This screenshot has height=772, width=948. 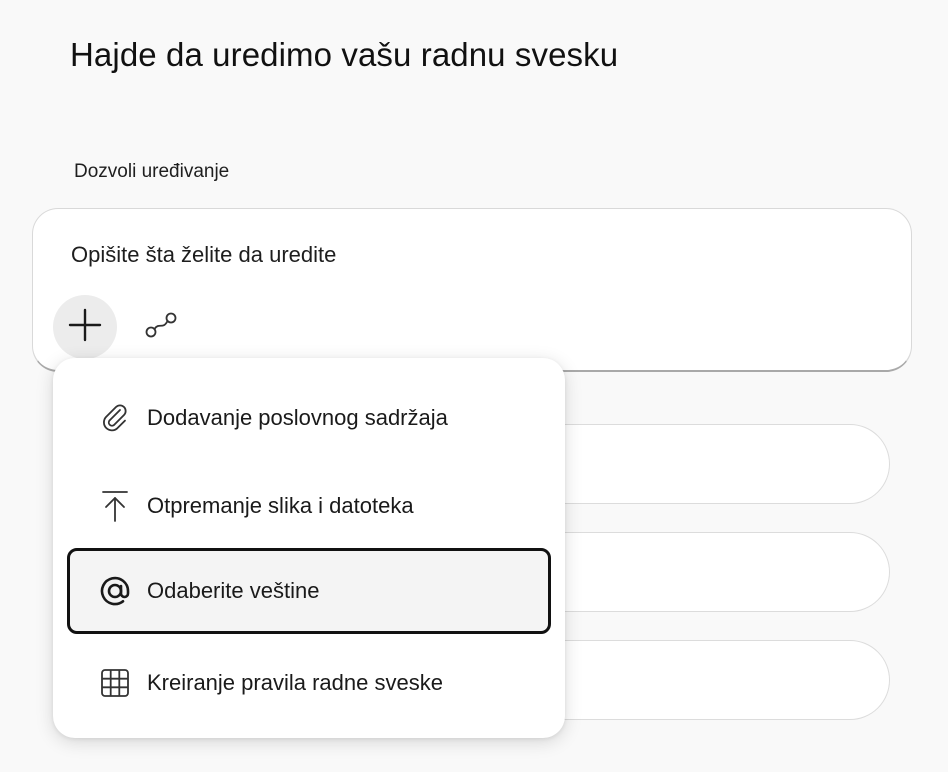 I want to click on connector-button, so click(x=161, y=327).